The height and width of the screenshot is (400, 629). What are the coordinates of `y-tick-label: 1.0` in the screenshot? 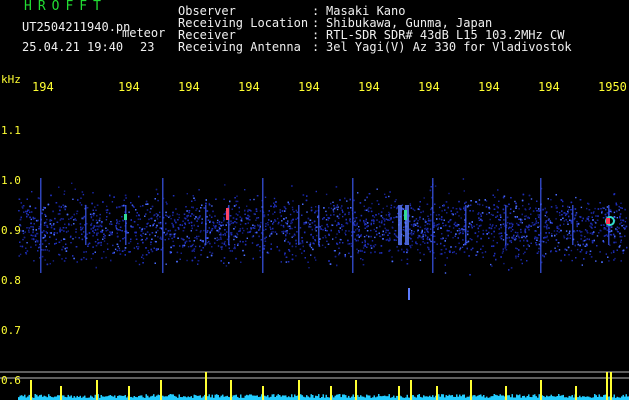 It's located at (11, 180).